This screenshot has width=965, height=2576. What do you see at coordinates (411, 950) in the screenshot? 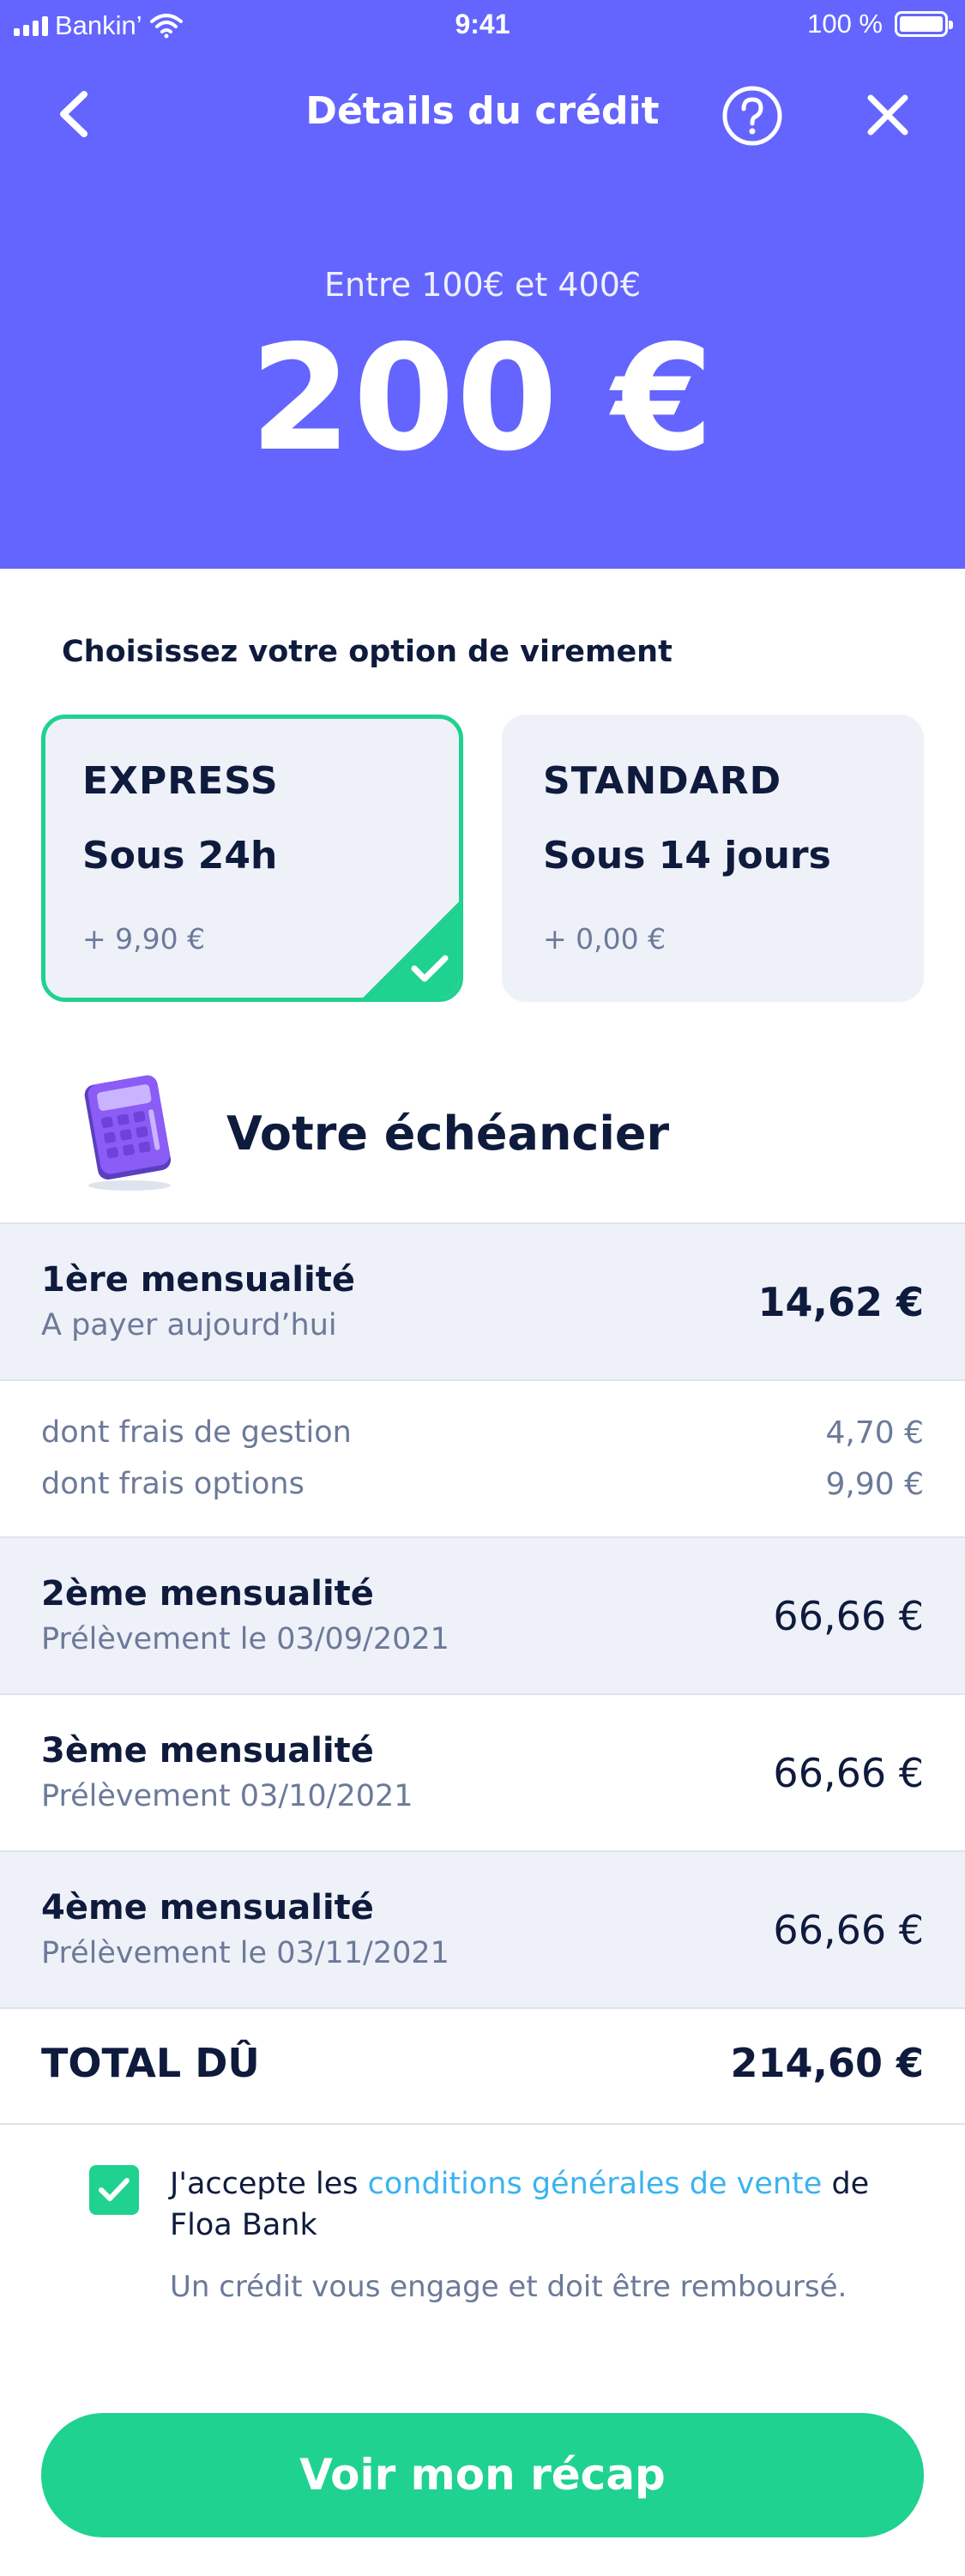
I see `selected-check-icon` at bounding box center [411, 950].